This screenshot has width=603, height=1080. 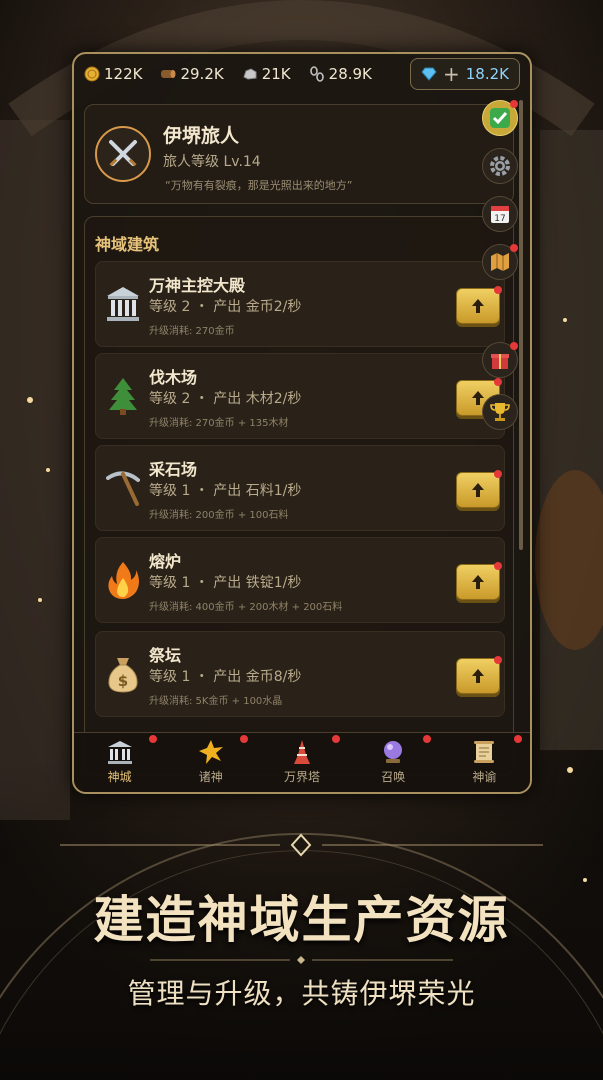 I want to click on wood-resource: 29.2K, so click(x=192, y=74).